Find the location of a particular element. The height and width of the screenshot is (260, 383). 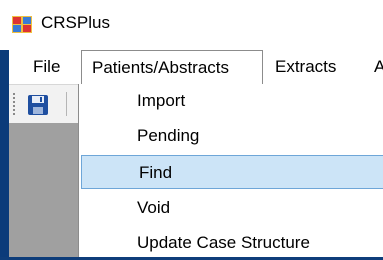

toolbar is located at coordinates (43, 104).